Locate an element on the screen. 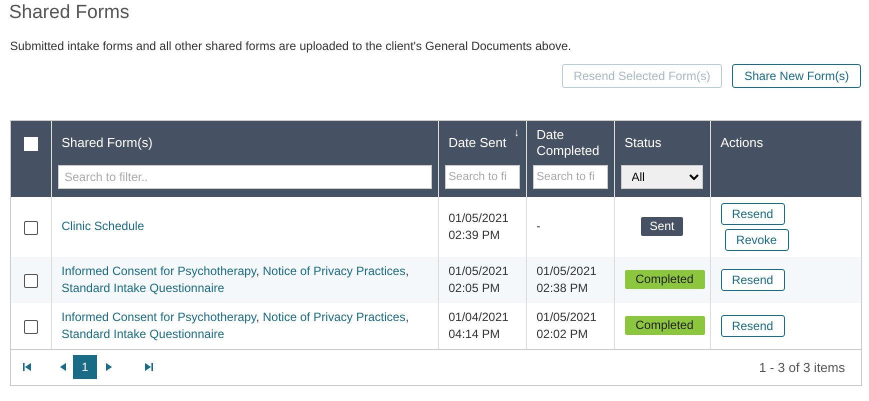 This screenshot has height=401, width=869. column-header: Status is located at coordinates (643, 142).